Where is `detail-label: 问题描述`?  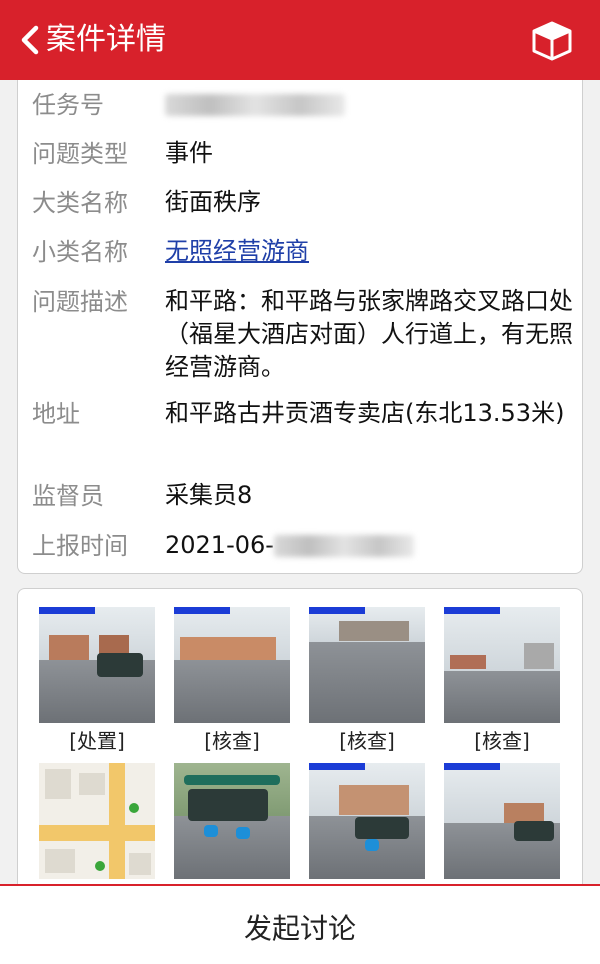
detail-label: 问题描述 is located at coordinates (80, 302).